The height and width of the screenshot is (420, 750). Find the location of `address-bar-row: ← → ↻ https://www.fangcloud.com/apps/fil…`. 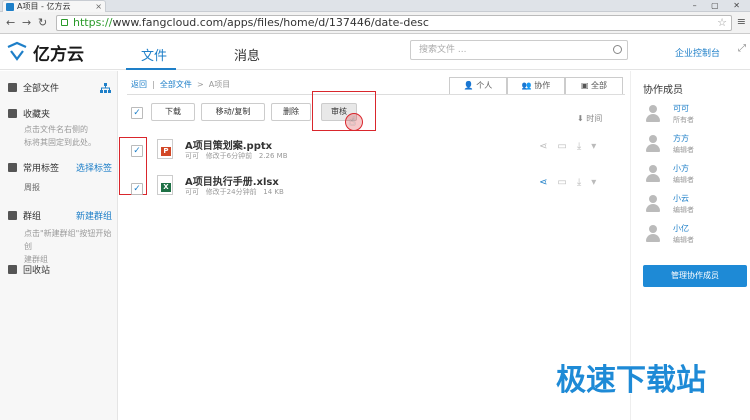

address-bar-row: ← → ↻ https://www.fangcloud.com/apps/fil… is located at coordinates (375, 23).